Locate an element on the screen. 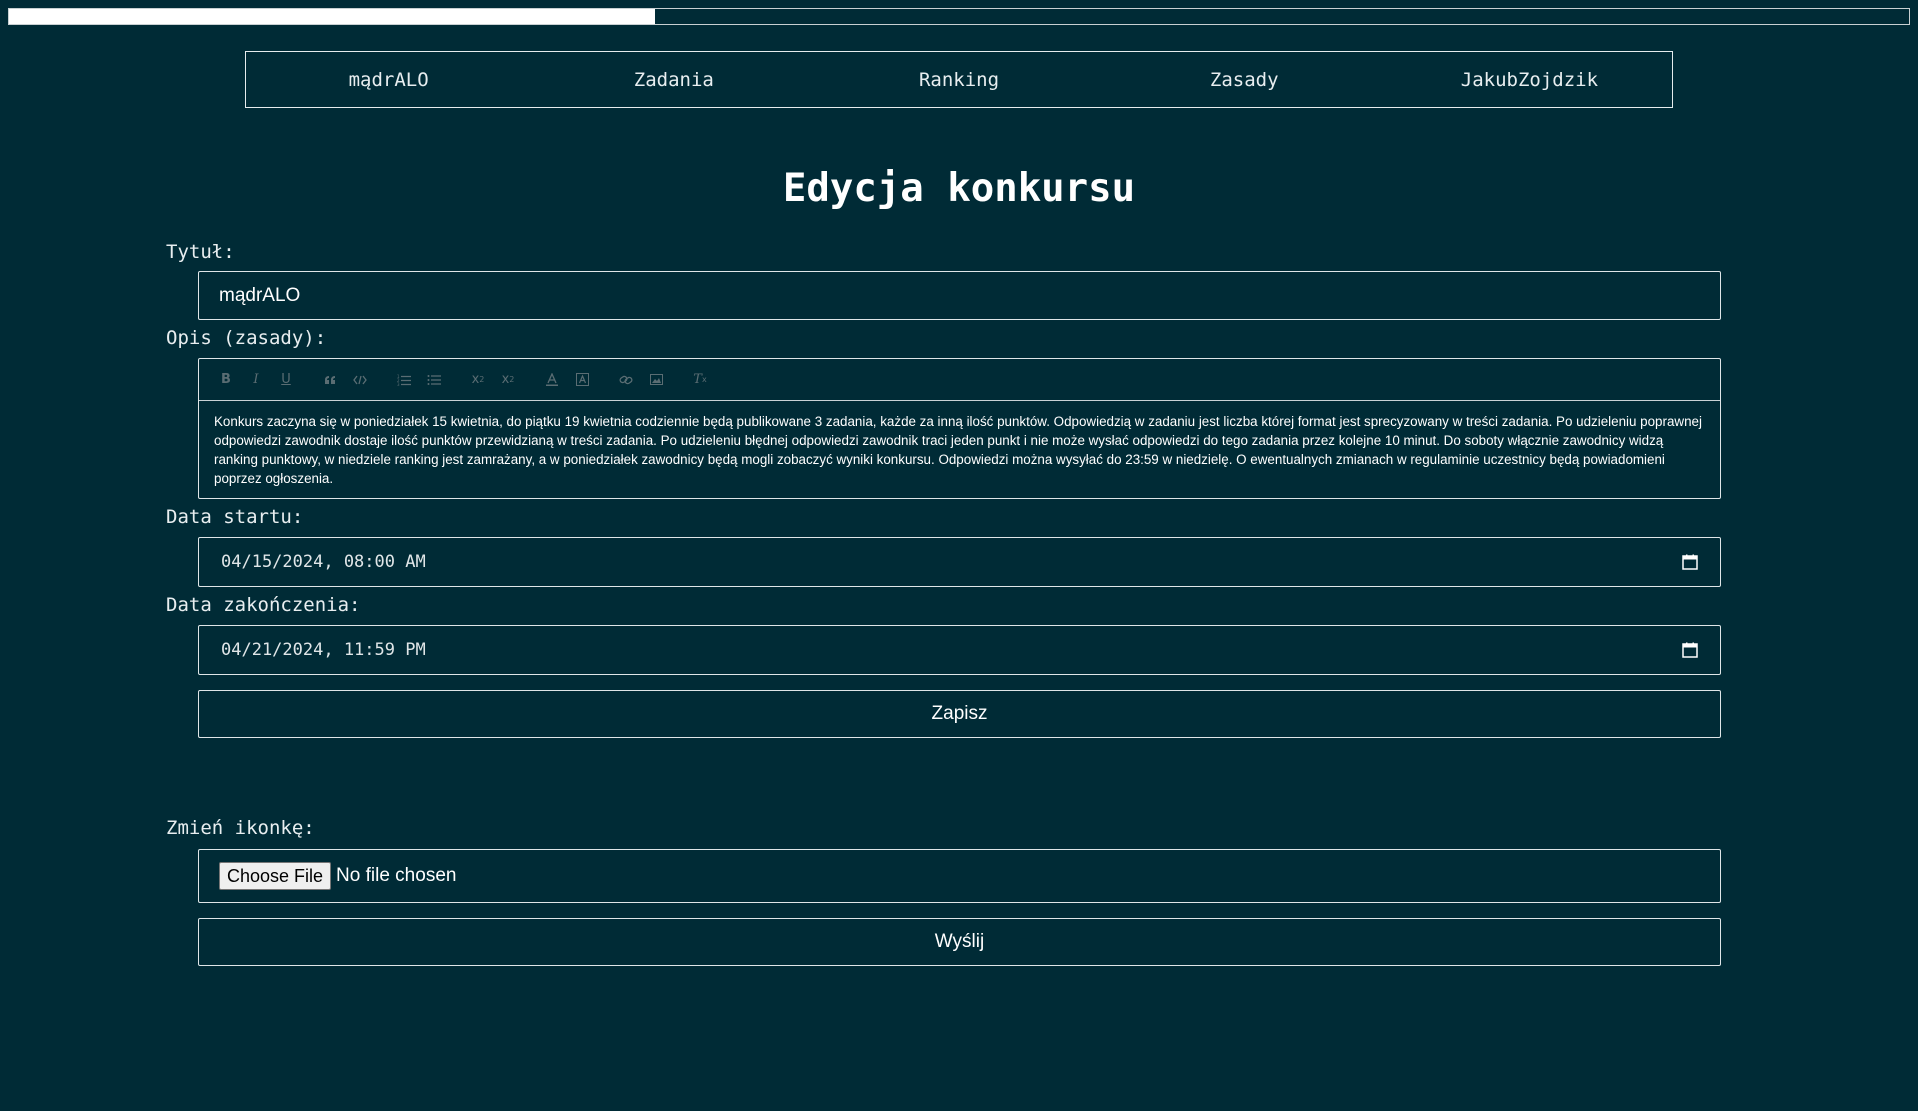 The height and width of the screenshot is (1111, 1918). title-label: Tytuł: is located at coordinates (200, 252).